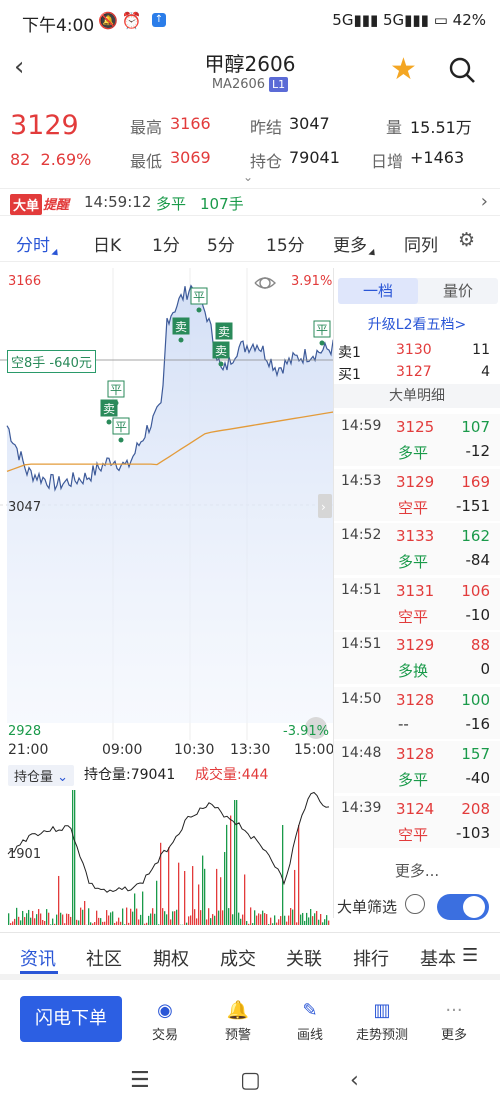  What do you see at coordinates (466, 240) in the screenshot?
I see `settings-gear-icon: ⚙` at bounding box center [466, 240].